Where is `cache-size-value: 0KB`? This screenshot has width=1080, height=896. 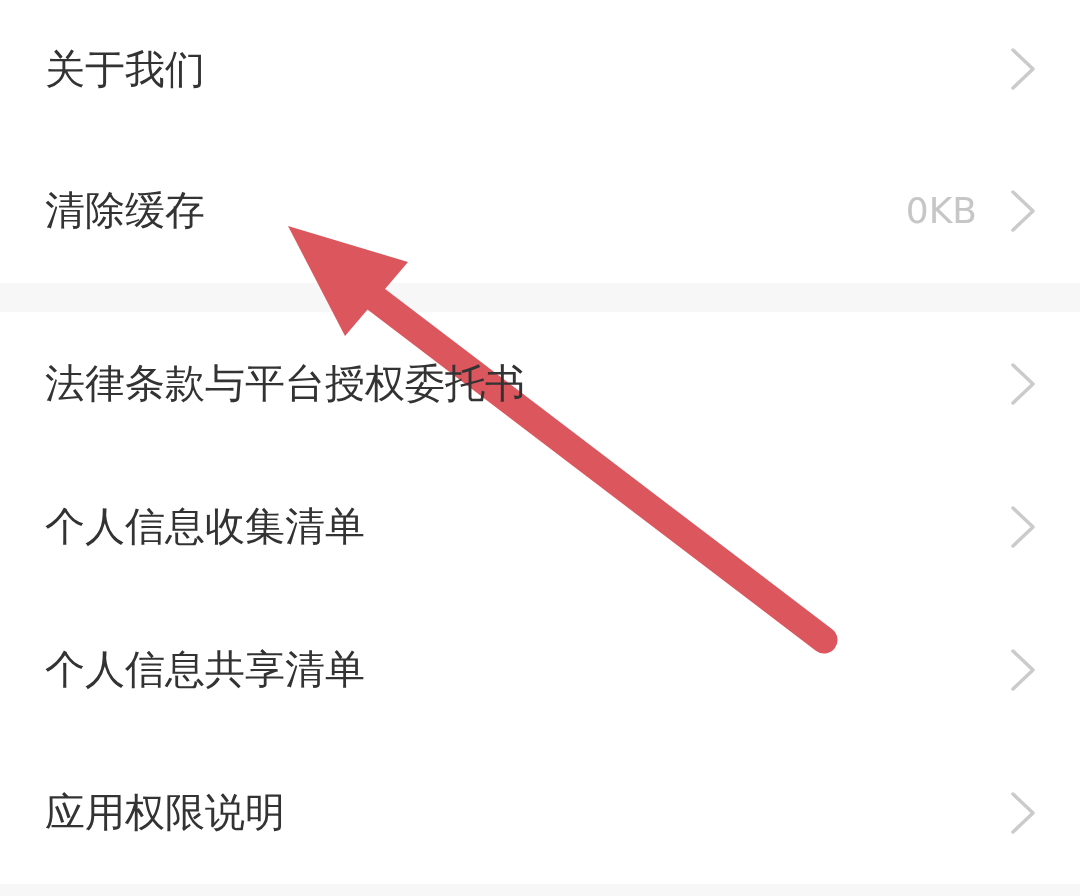
cache-size-value: 0KB is located at coordinates (941, 210).